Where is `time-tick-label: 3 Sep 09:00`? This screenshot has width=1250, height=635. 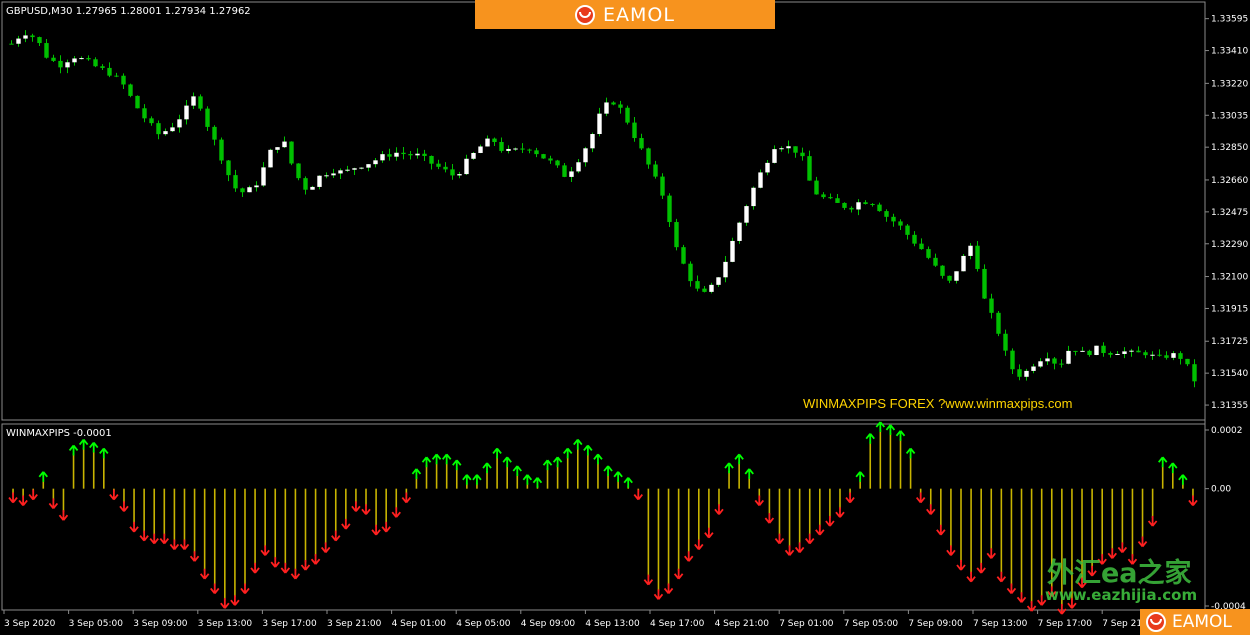 time-tick-label: 3 Sep 09:00 is located at coordinates (160, 624).